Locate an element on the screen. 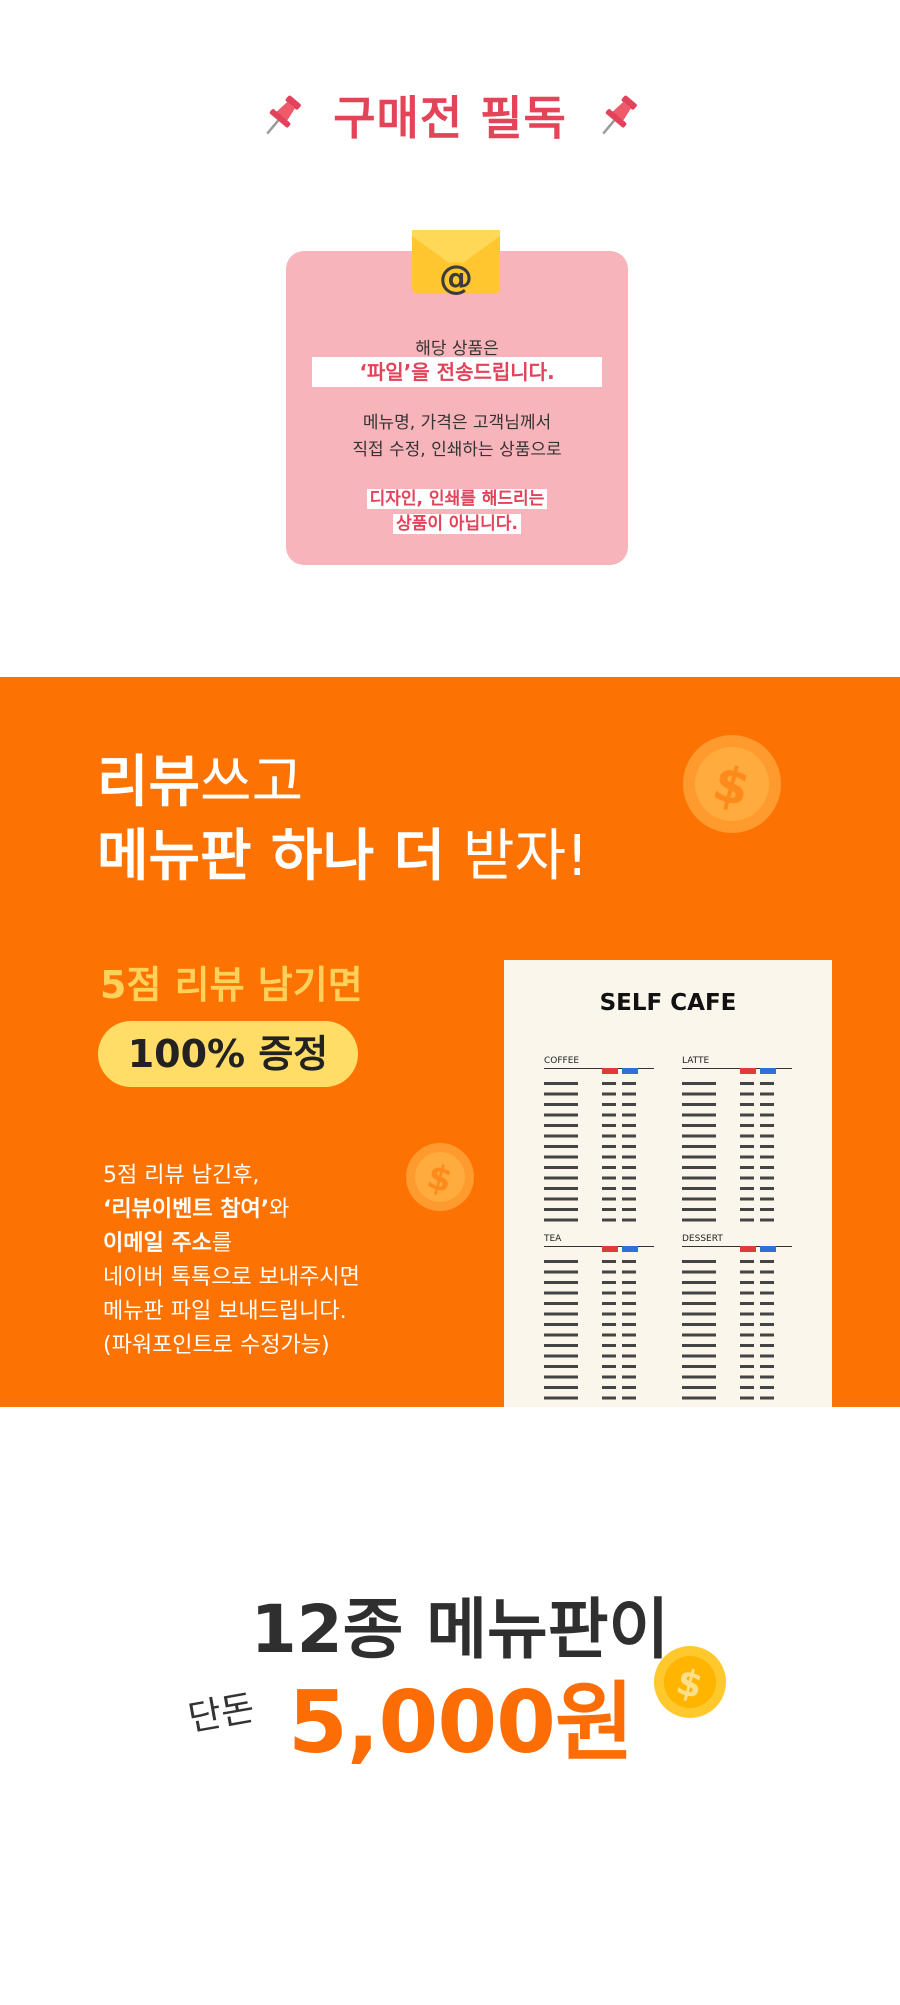 This screenshot has height=2005, width=900. instruction-line: 이메일 주소를 is located at coordinates (231, 1244).